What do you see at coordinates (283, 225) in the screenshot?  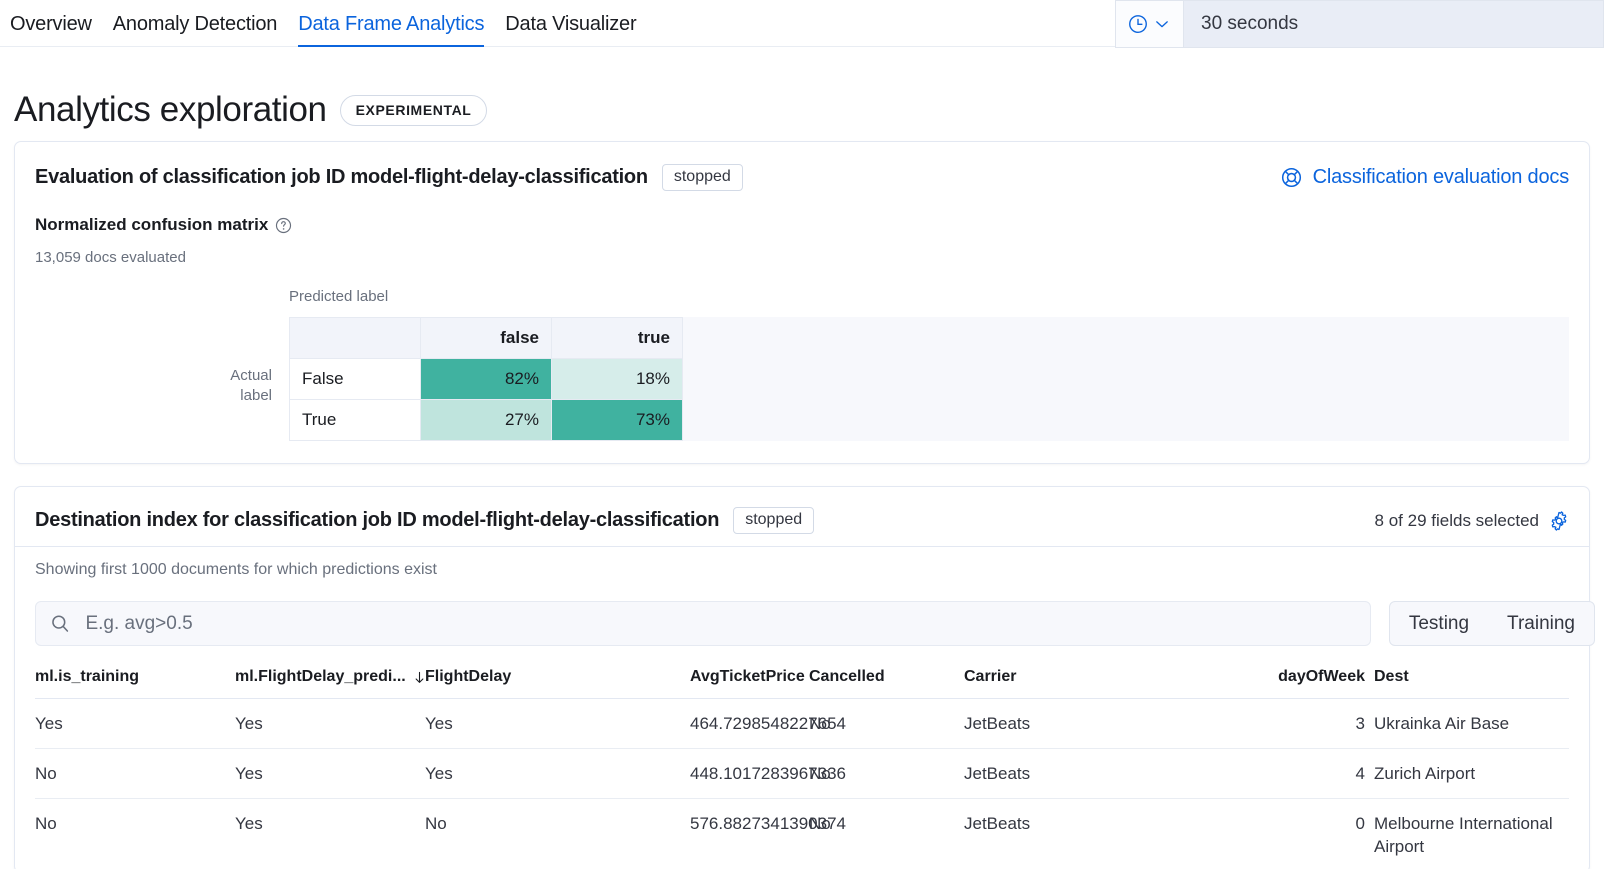 I see `question-in-circle-icon` at bounding box center [283, 225].